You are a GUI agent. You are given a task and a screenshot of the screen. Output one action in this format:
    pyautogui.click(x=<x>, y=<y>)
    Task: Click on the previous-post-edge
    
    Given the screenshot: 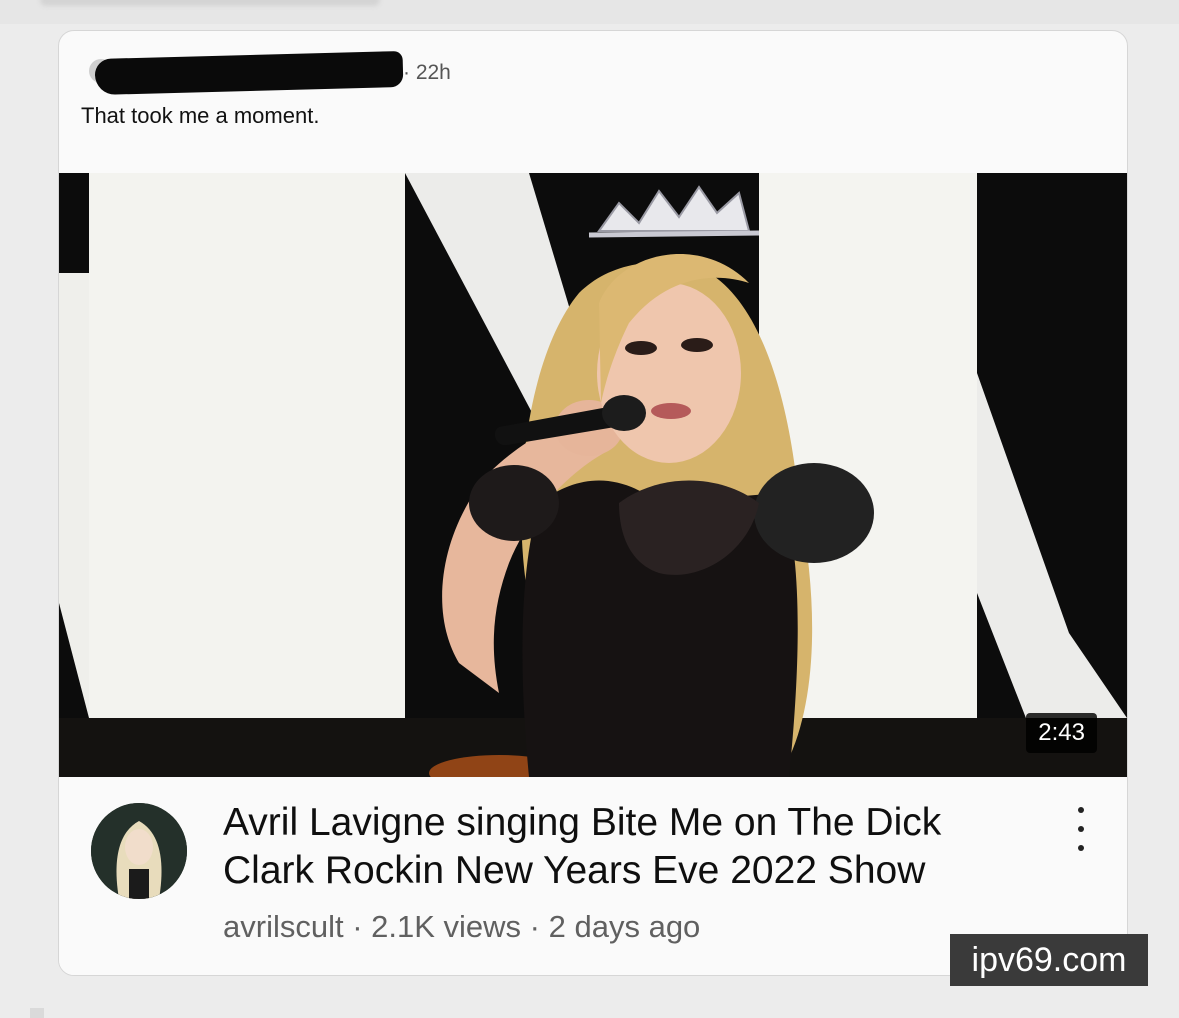 What is the action you would take?
    pyautogui.click(x=589, y=12)
    